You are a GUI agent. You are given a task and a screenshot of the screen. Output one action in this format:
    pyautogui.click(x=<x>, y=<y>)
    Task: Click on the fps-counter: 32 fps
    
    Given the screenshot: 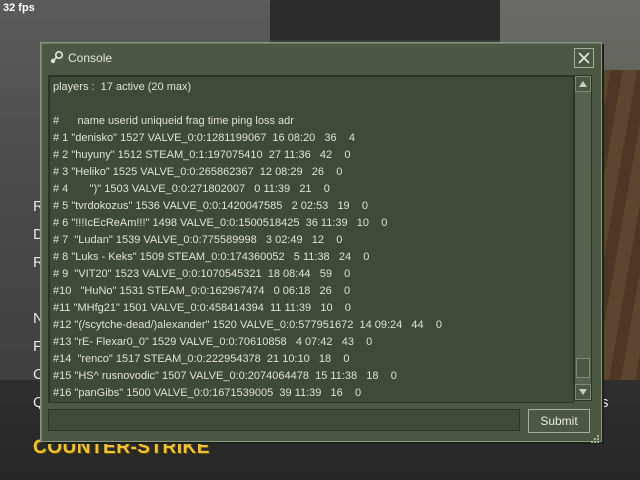 What is the action you would take?
    pyautogui.click(x=19, y=8)
    